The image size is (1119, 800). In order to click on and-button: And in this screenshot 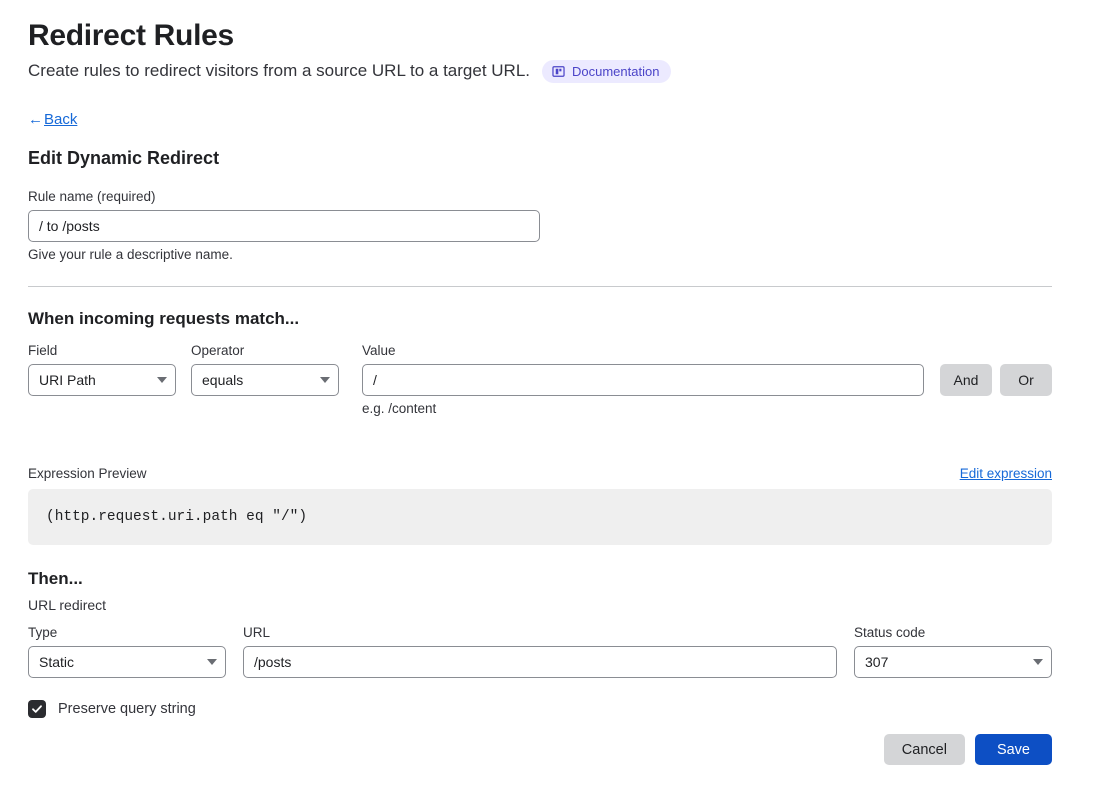, I will do `click(966, 380)`.